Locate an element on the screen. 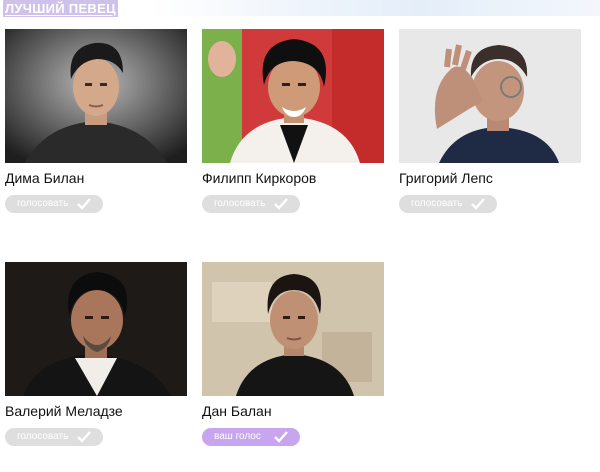 The width and height of the screenshot is (600, 472). header-background is located at coordinates (375, 8).